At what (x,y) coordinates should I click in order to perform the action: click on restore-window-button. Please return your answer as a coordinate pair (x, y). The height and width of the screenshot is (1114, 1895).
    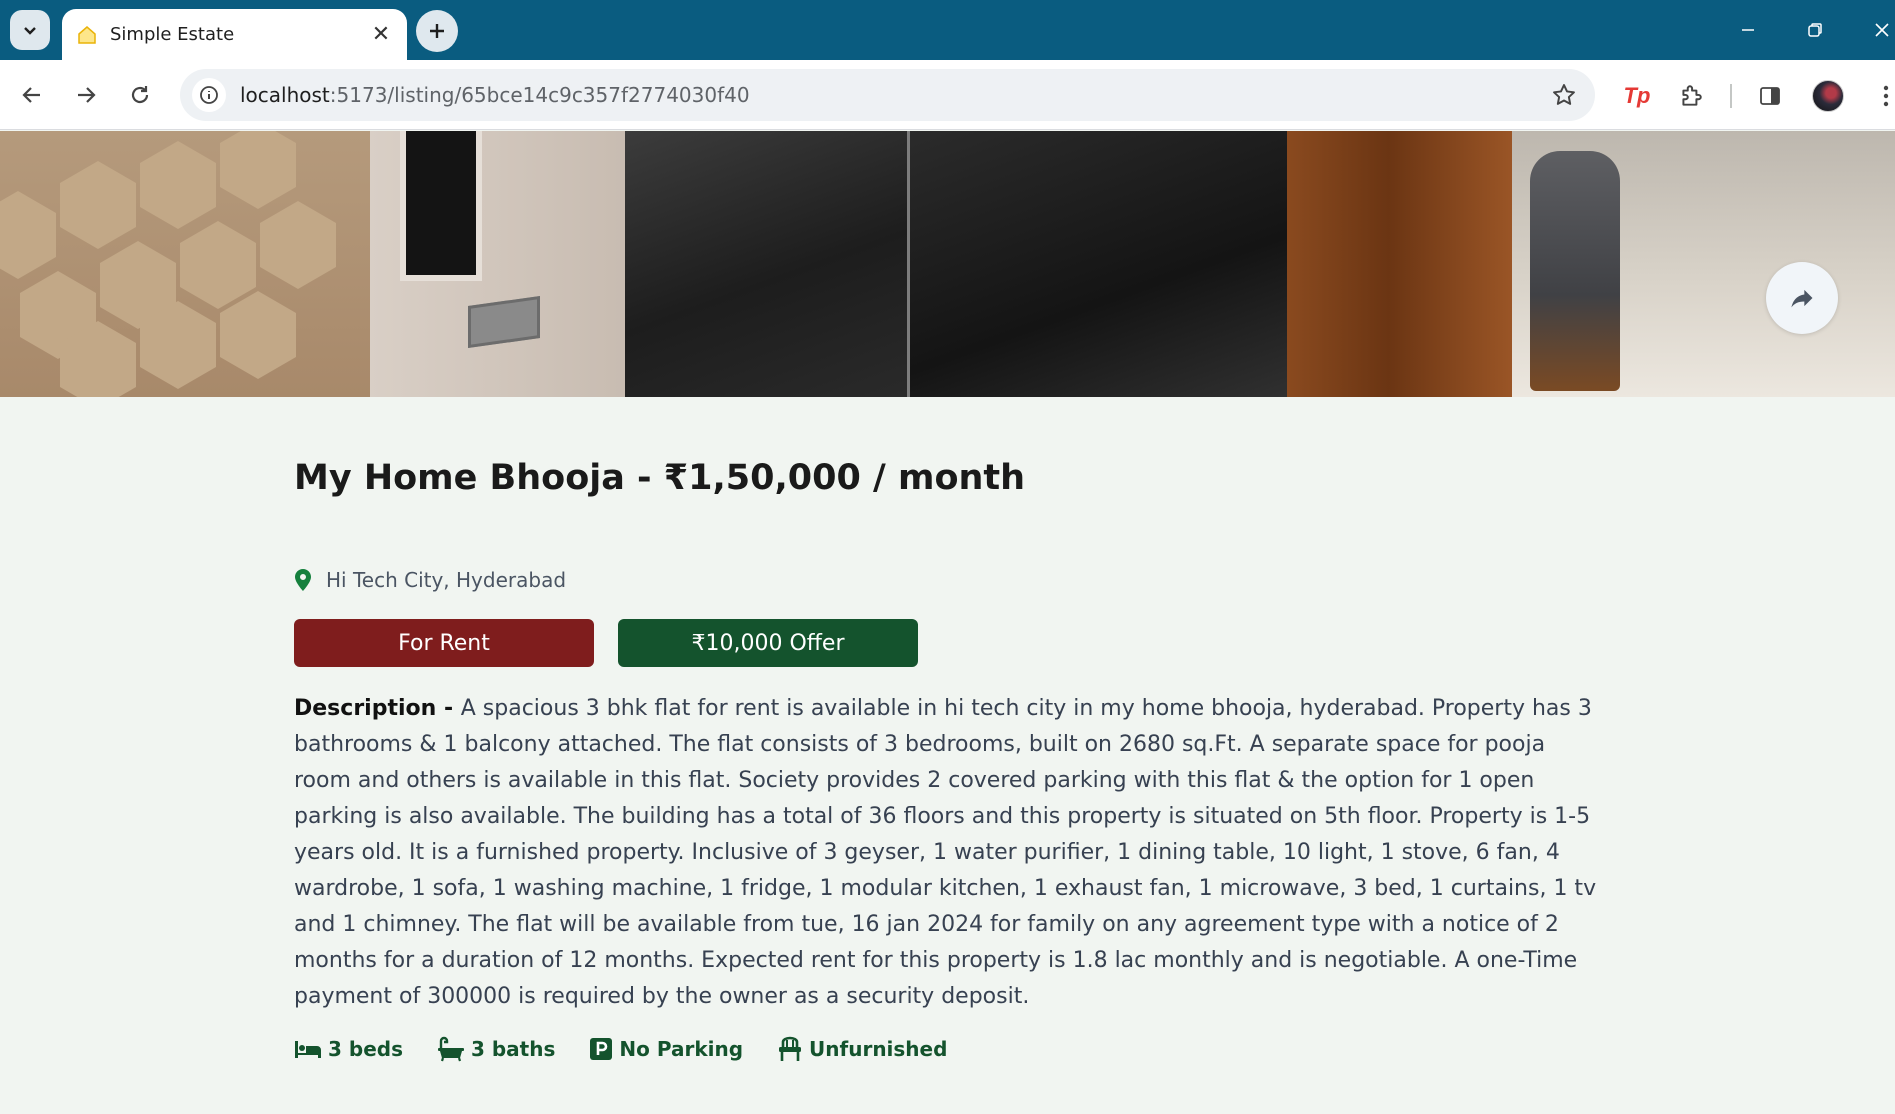
    Looking at the image, I should click on (1815, 30).